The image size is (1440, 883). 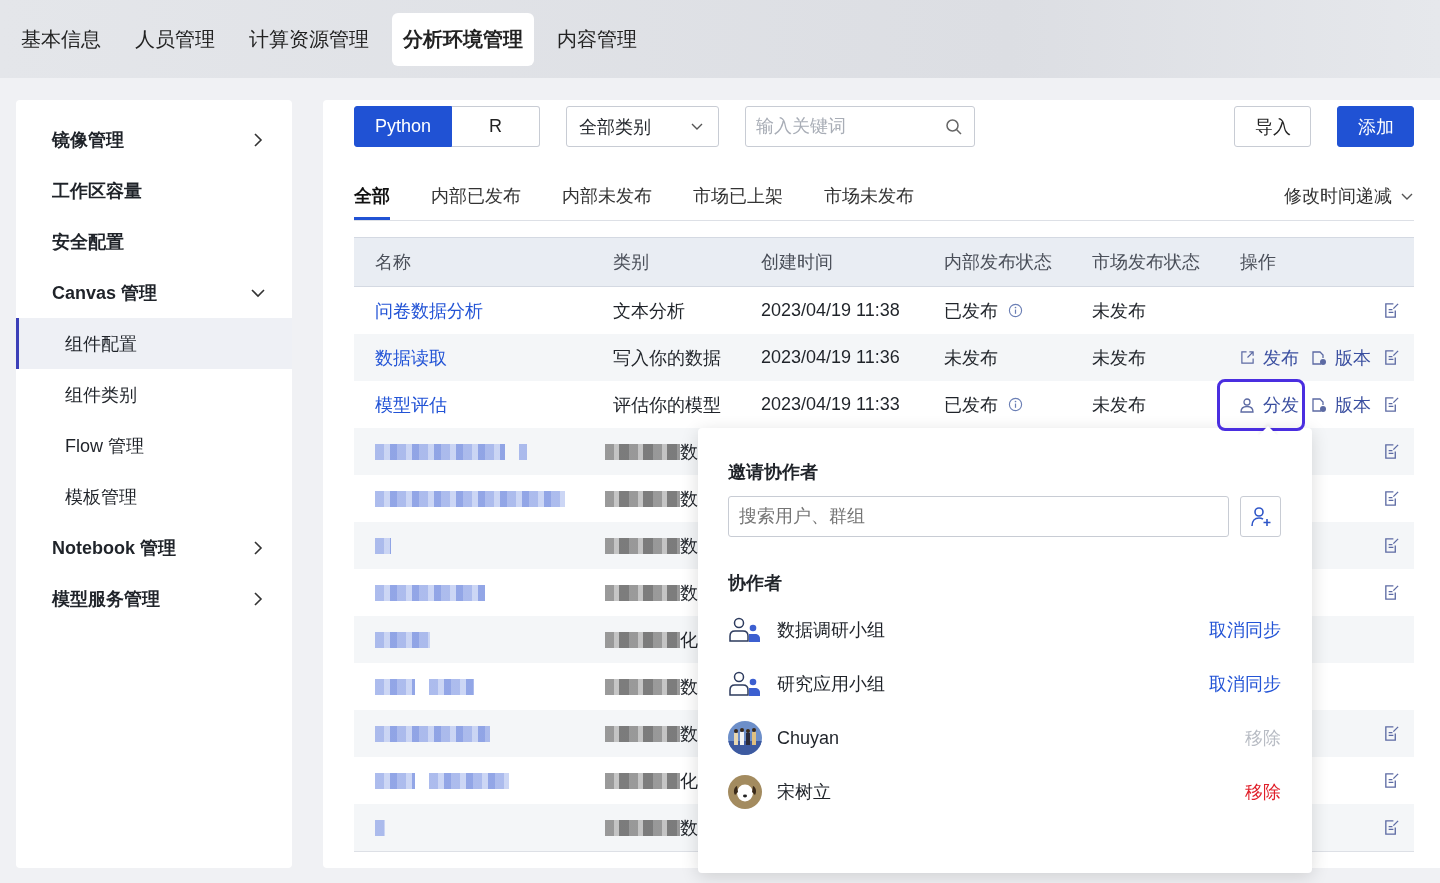 I want to click on name-link: 数据读取, so click(x=473, y=357).